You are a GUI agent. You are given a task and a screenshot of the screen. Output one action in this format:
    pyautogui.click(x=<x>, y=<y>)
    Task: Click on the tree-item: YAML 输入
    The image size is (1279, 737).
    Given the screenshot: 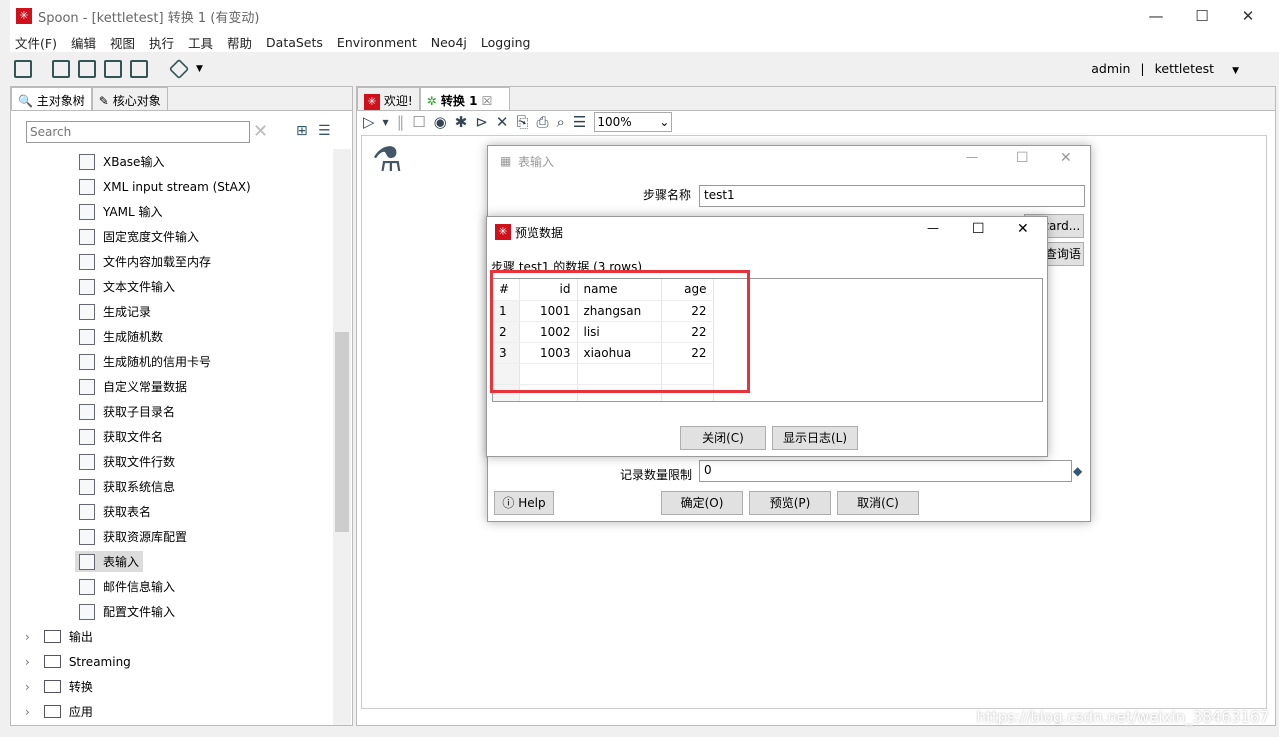 What is the action you would take?
    pyautogui.click(x=172, y=211)
    